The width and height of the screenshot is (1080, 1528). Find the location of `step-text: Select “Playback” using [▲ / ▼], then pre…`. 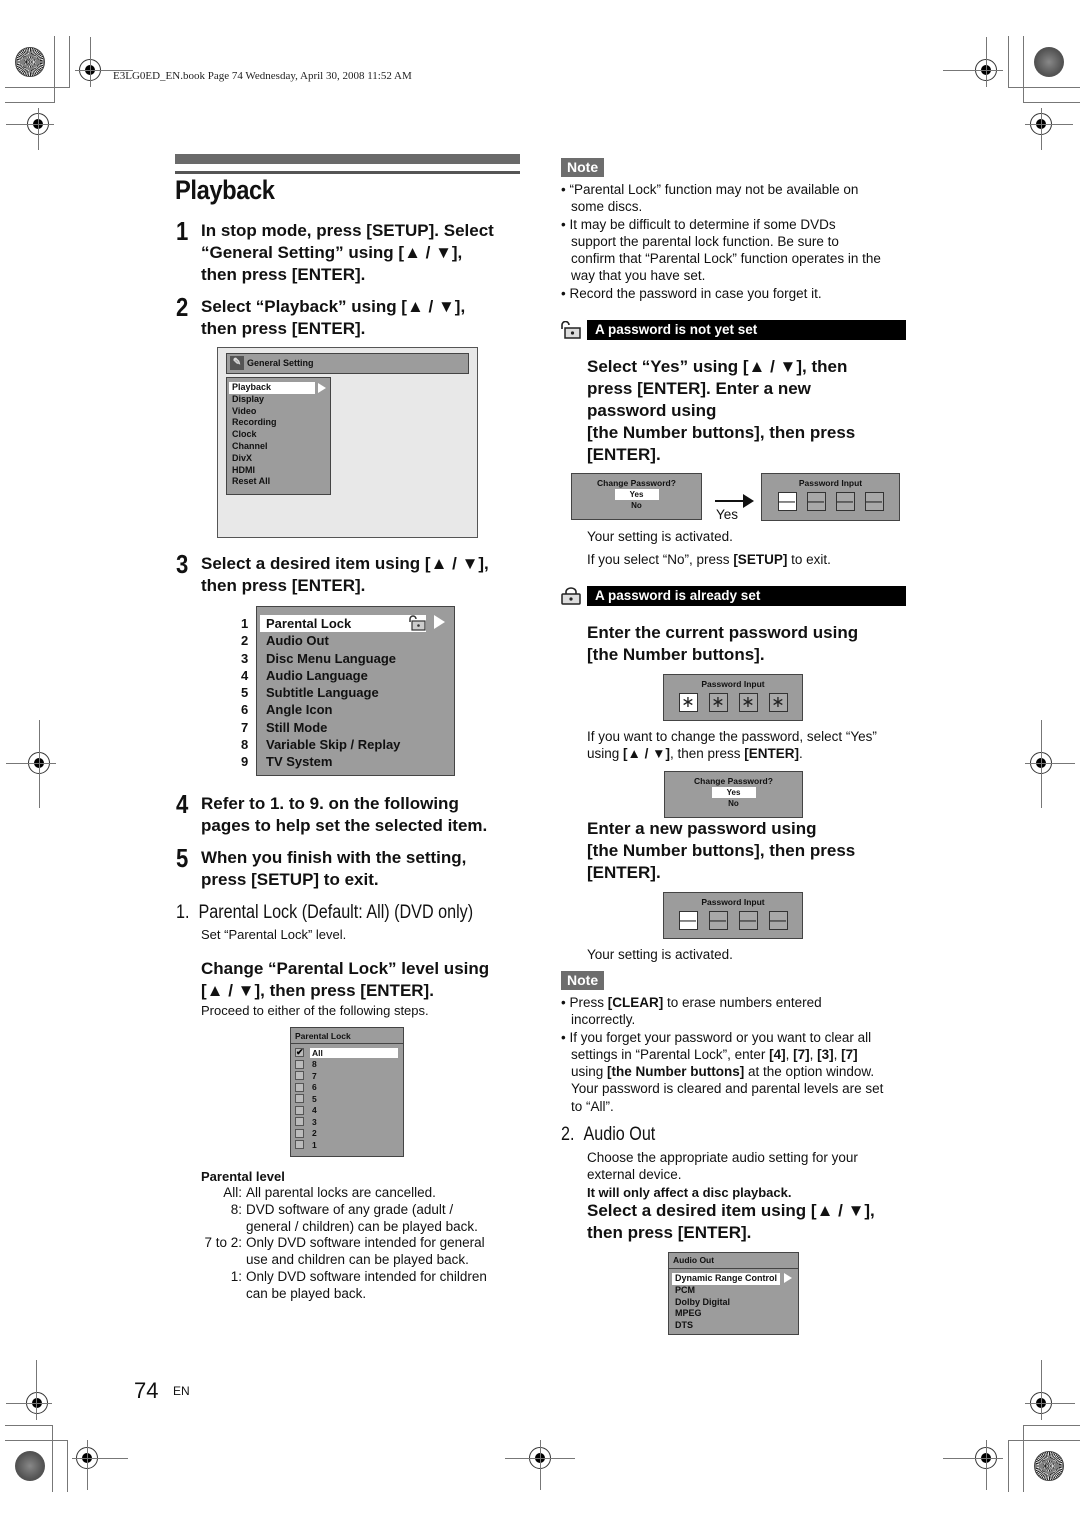

step-text: Select “Playback” using [▲ / ▼], then pre… is located at coordinates (333, 317).